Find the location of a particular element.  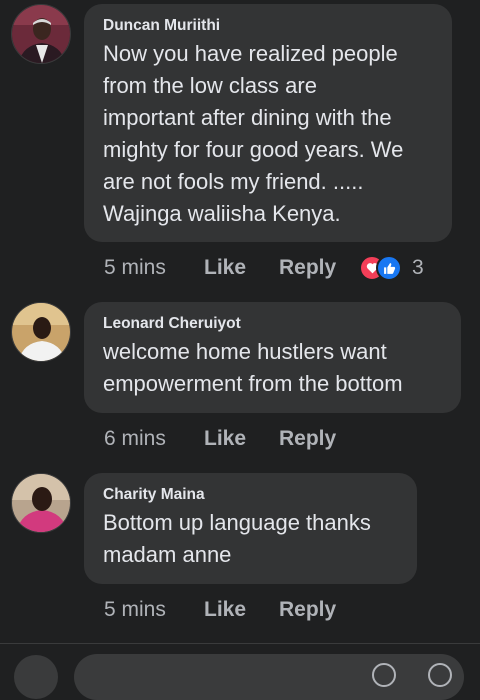

comment-author: Charity Maina is located at coordinates (251, 495).